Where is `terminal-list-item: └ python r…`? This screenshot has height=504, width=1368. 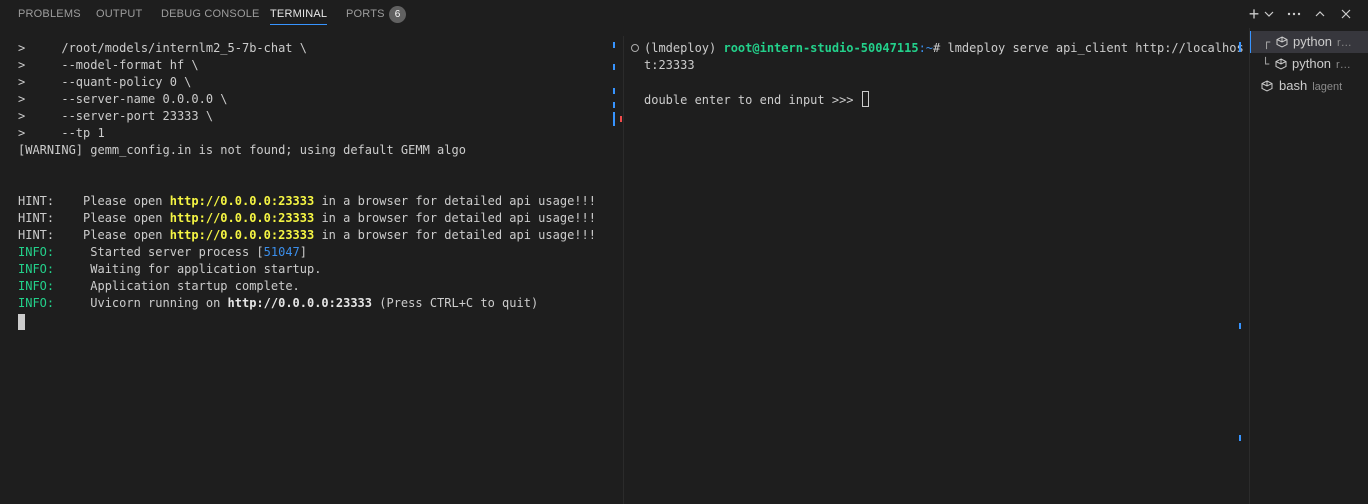
terminal-list-item: └ python r… is located at coordinates (1309, 64).